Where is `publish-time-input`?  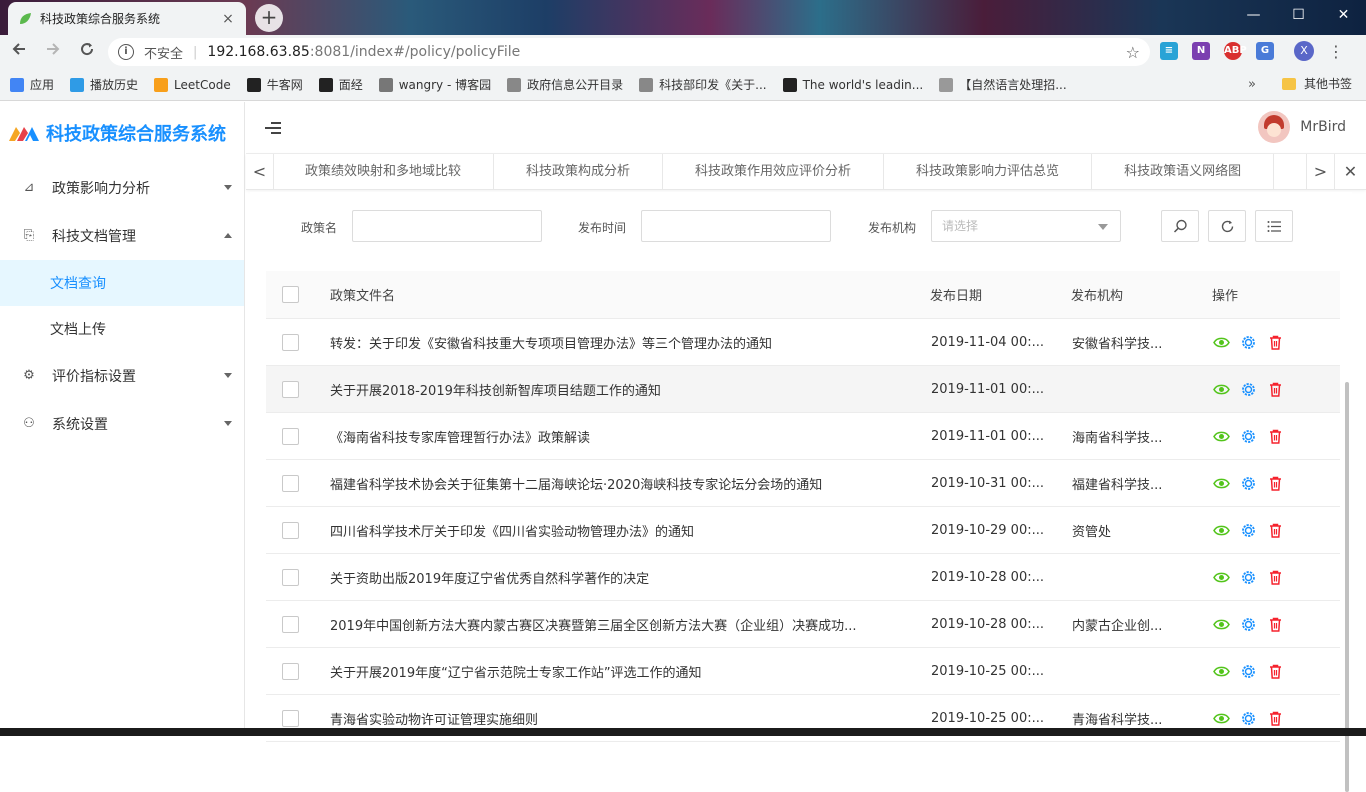
publish-time-input is located at coordinates (736, 226).